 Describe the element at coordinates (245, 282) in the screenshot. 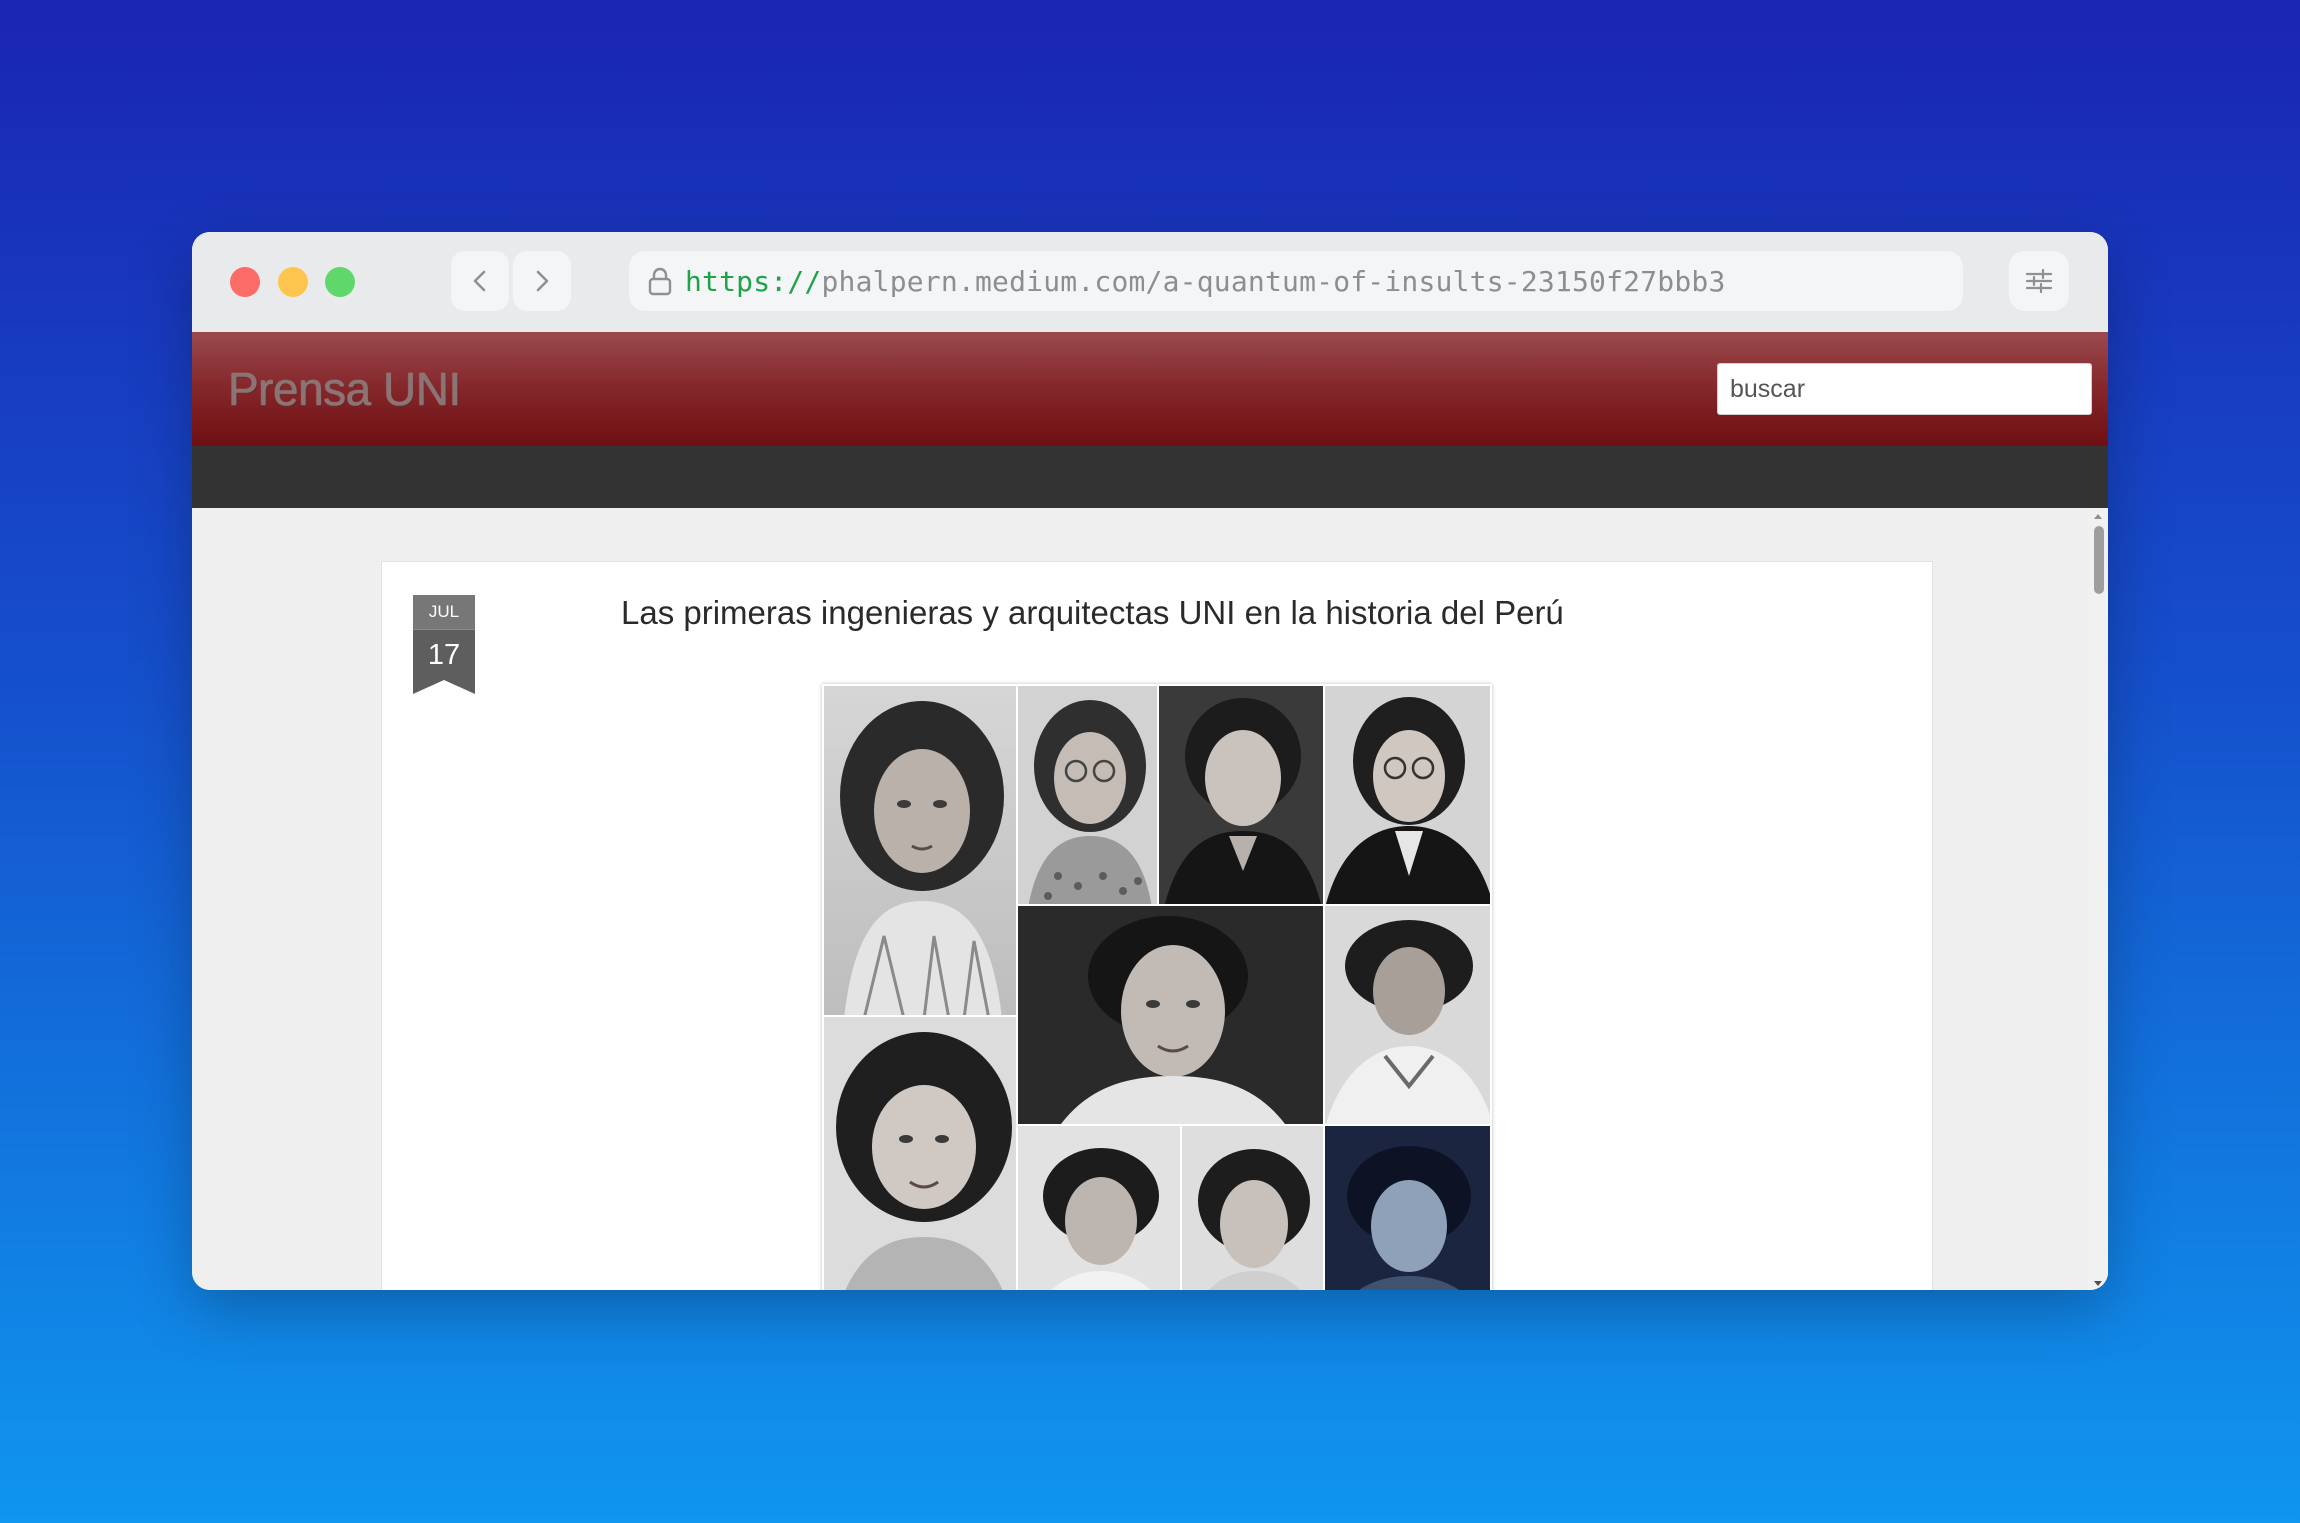

I see `close-window-button` at that location.